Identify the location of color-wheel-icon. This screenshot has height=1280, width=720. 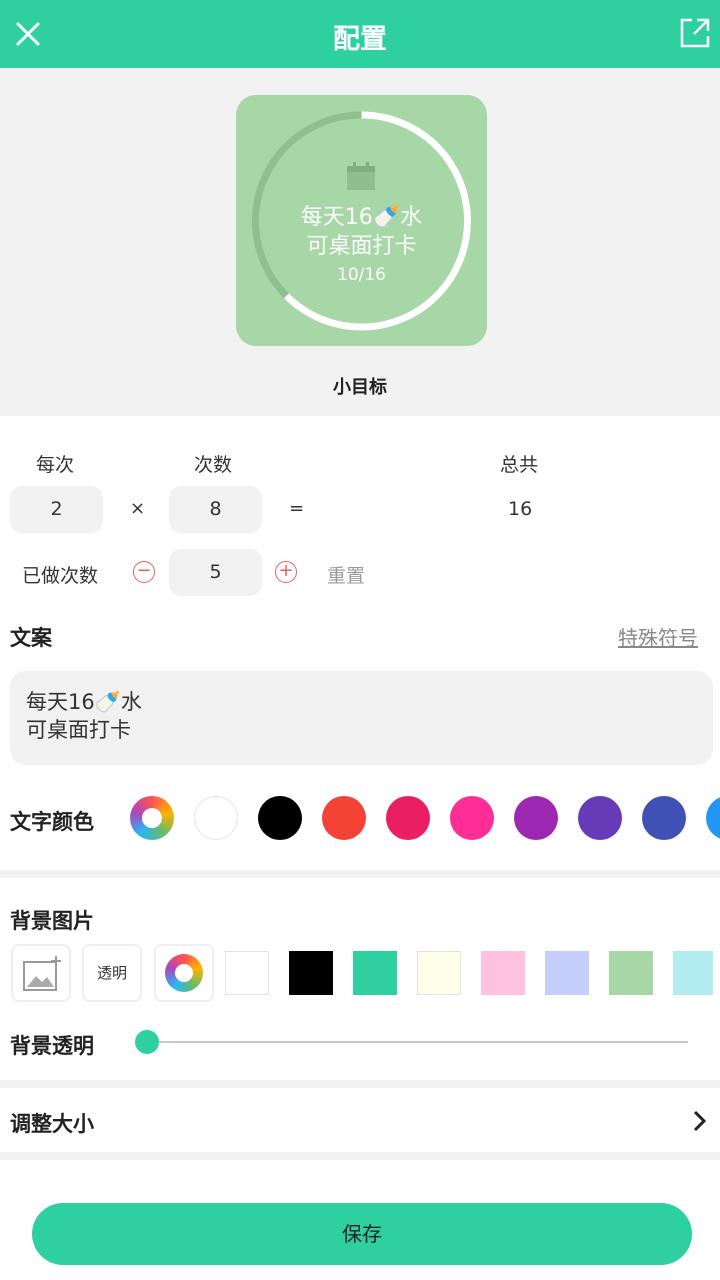
(184, 973).